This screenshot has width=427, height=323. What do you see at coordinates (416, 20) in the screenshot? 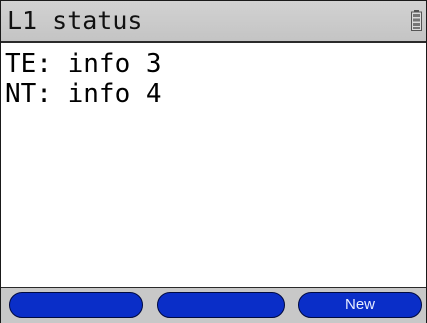
I see `battery-icon` at bounding box center [416, 20].